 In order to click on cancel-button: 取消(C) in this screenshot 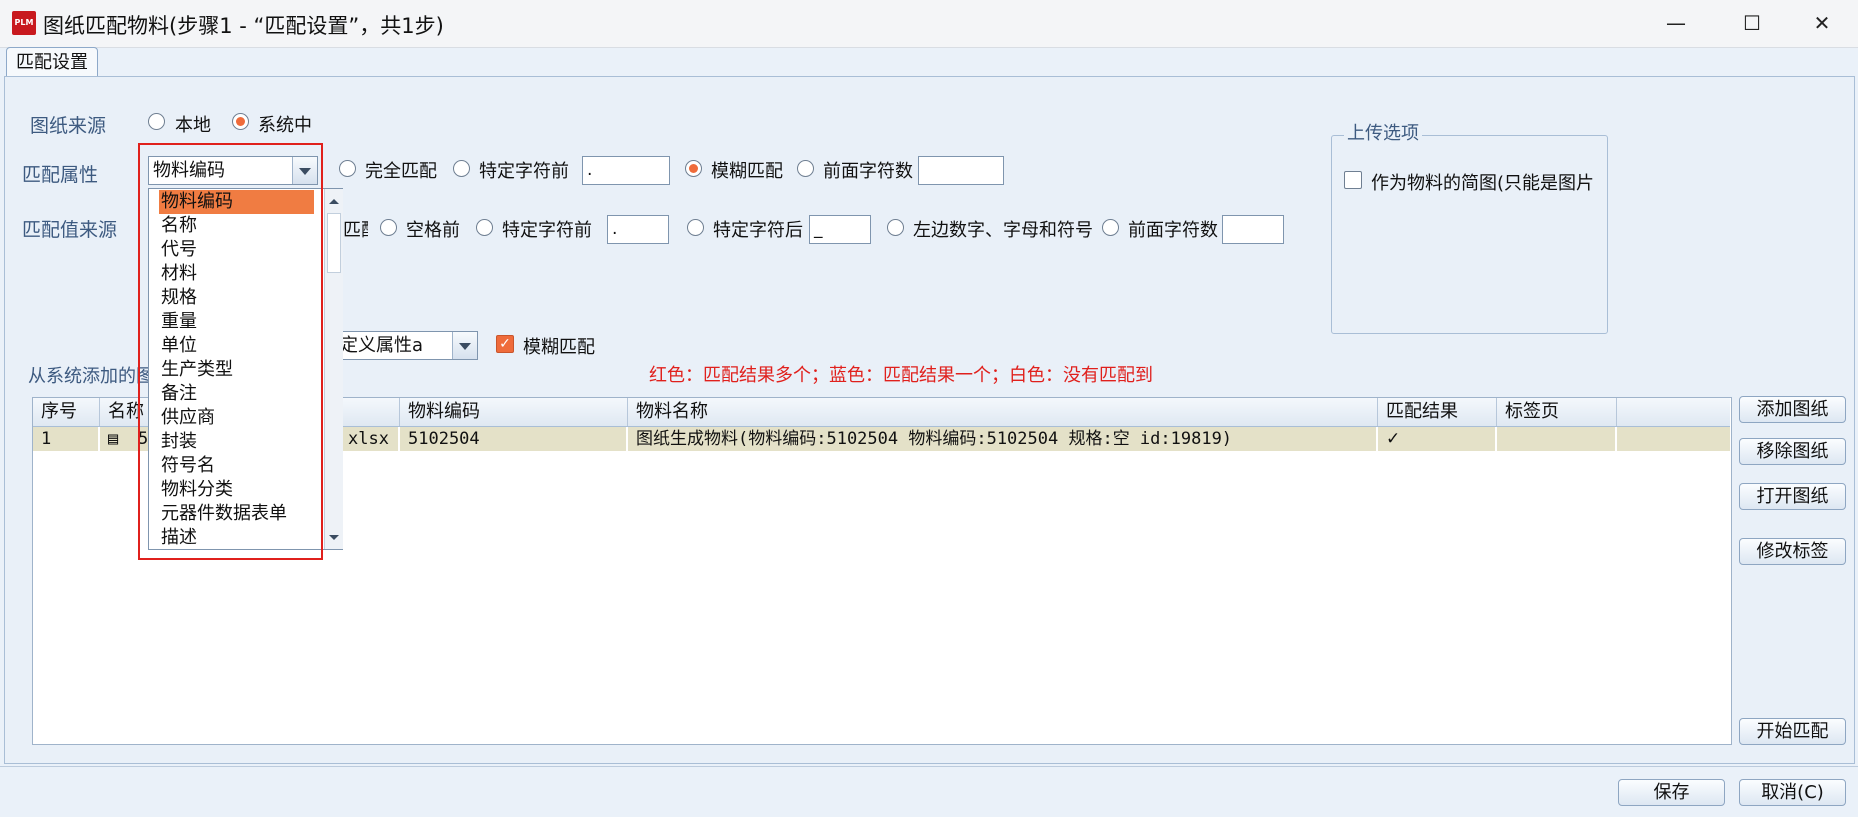, I will do `click(1792, 792)`.